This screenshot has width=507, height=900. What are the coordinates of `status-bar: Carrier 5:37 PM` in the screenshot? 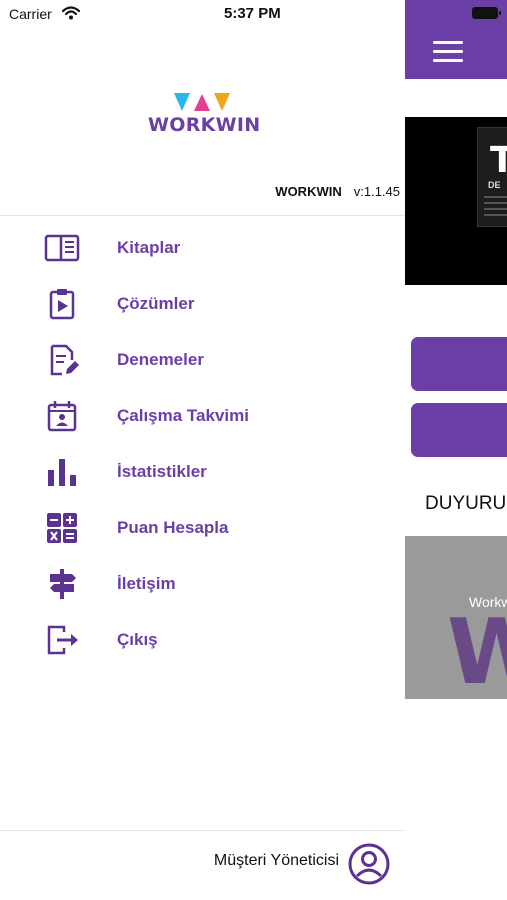 It's located at (253, 14).